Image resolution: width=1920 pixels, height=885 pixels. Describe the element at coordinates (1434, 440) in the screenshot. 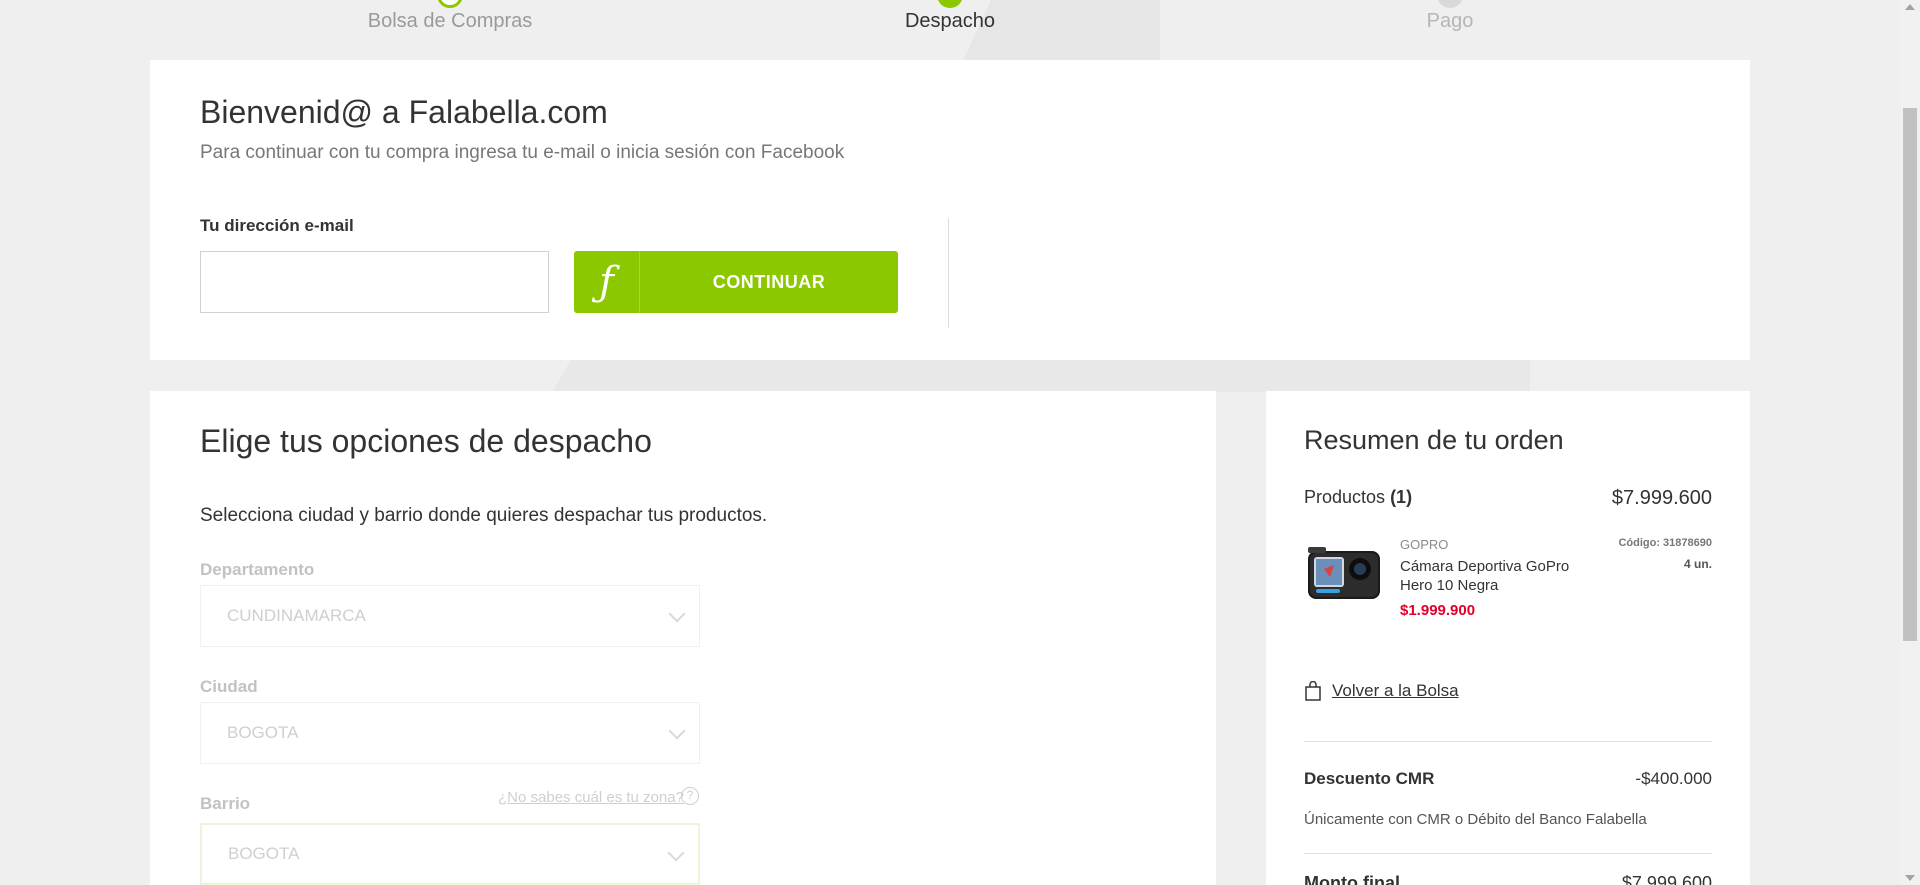

I see `summary-title: Resumen de tu orden` at that location.